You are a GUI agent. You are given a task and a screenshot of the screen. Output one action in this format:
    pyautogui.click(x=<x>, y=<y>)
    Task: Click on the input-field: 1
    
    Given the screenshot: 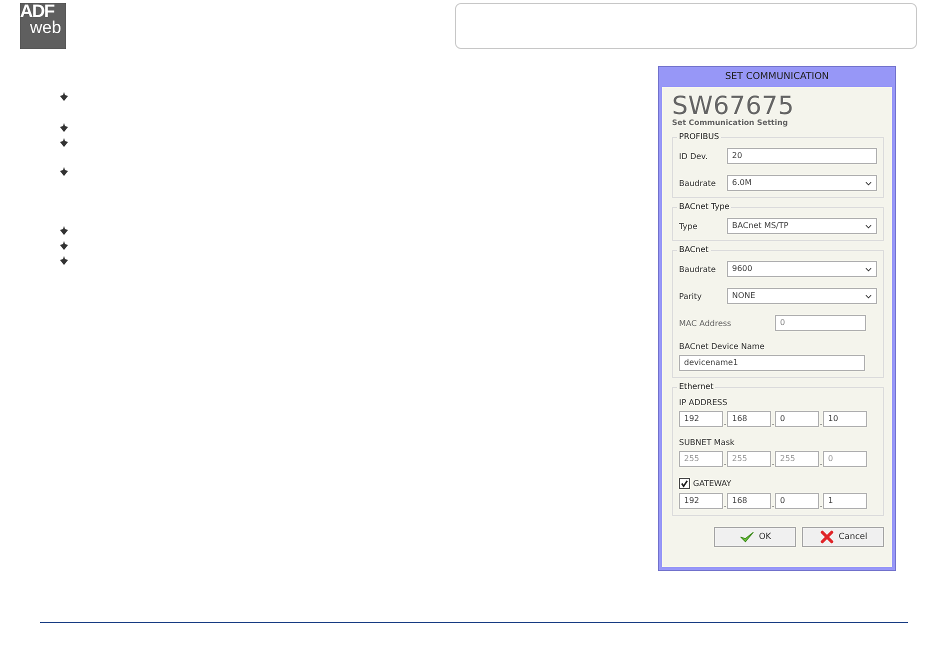 What is the action you would take?
    pyautogui.click(x=845, y=501)
    